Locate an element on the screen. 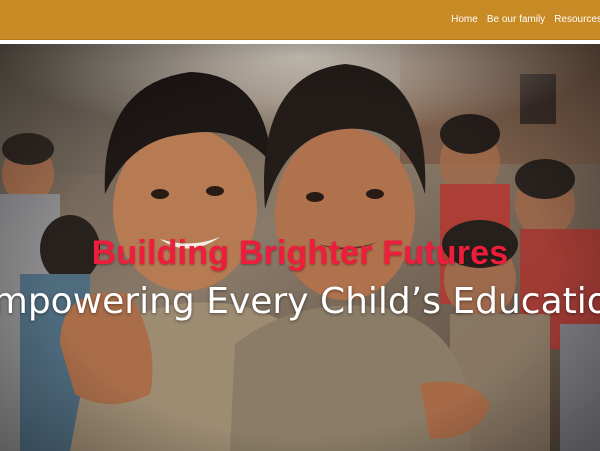 The image size is (600, 451). nav-link-be-our-family: Be our family is located at coordinates (516, 19).